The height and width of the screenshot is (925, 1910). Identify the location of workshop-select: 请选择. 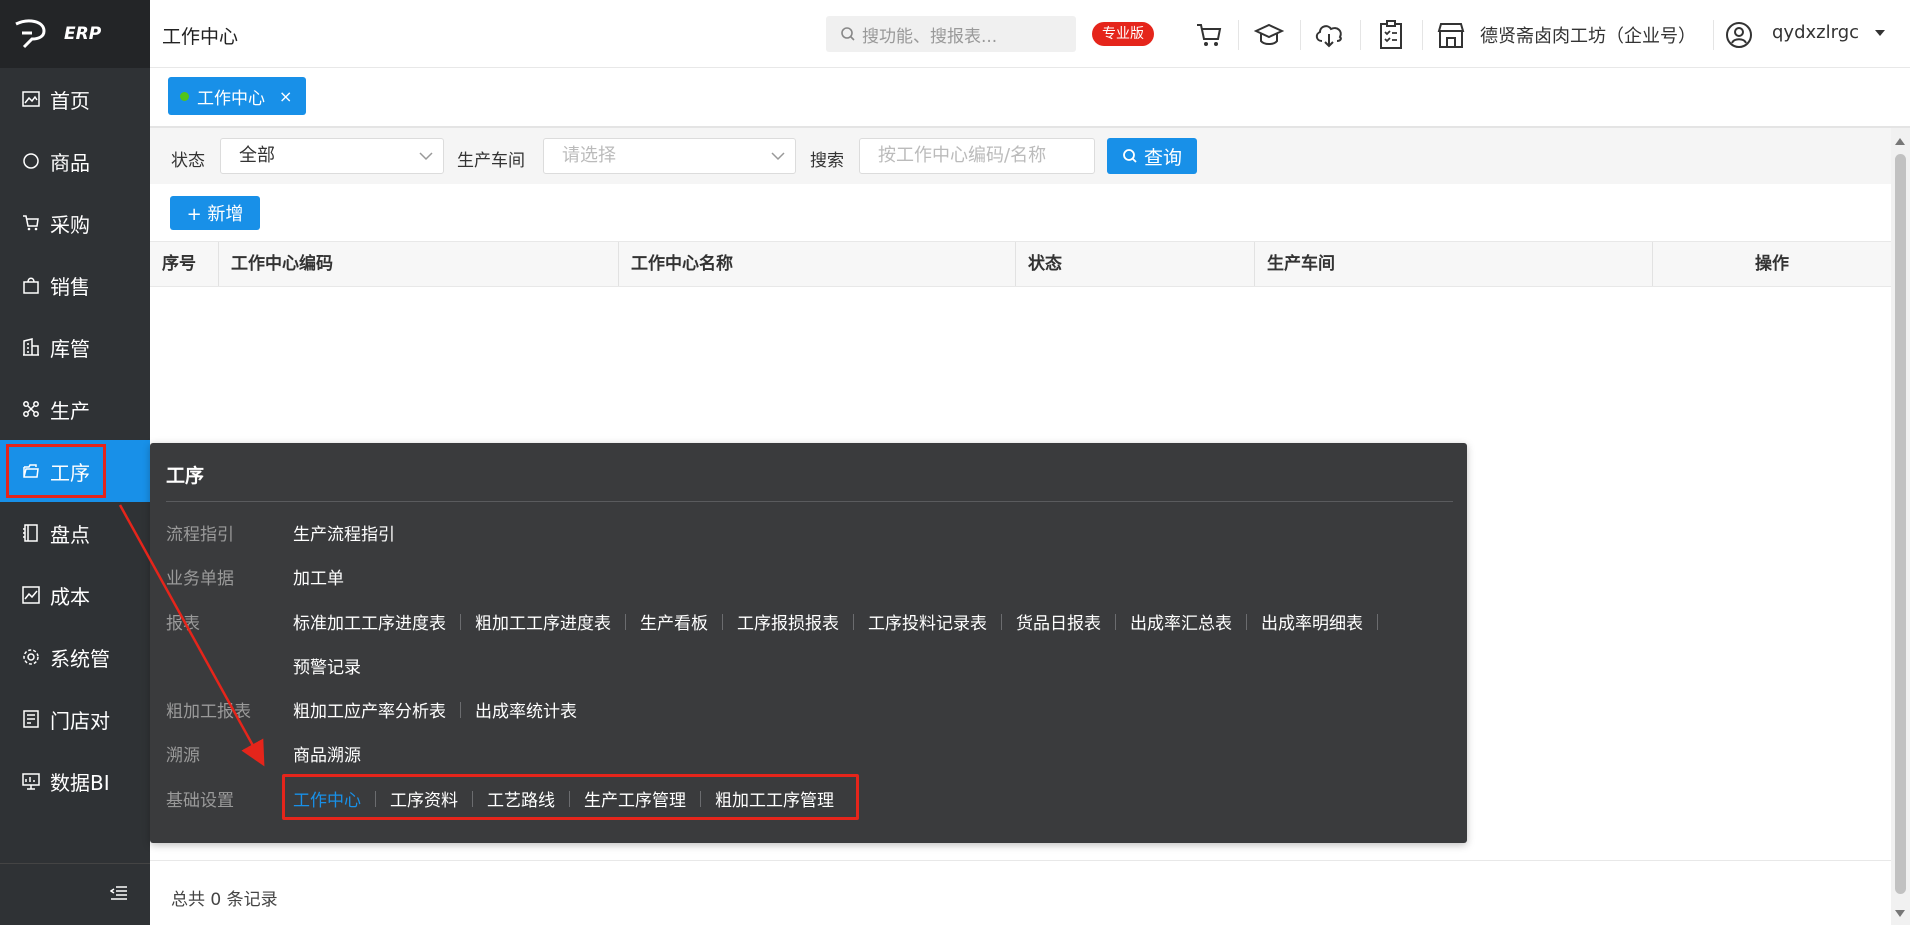
(669, 156).